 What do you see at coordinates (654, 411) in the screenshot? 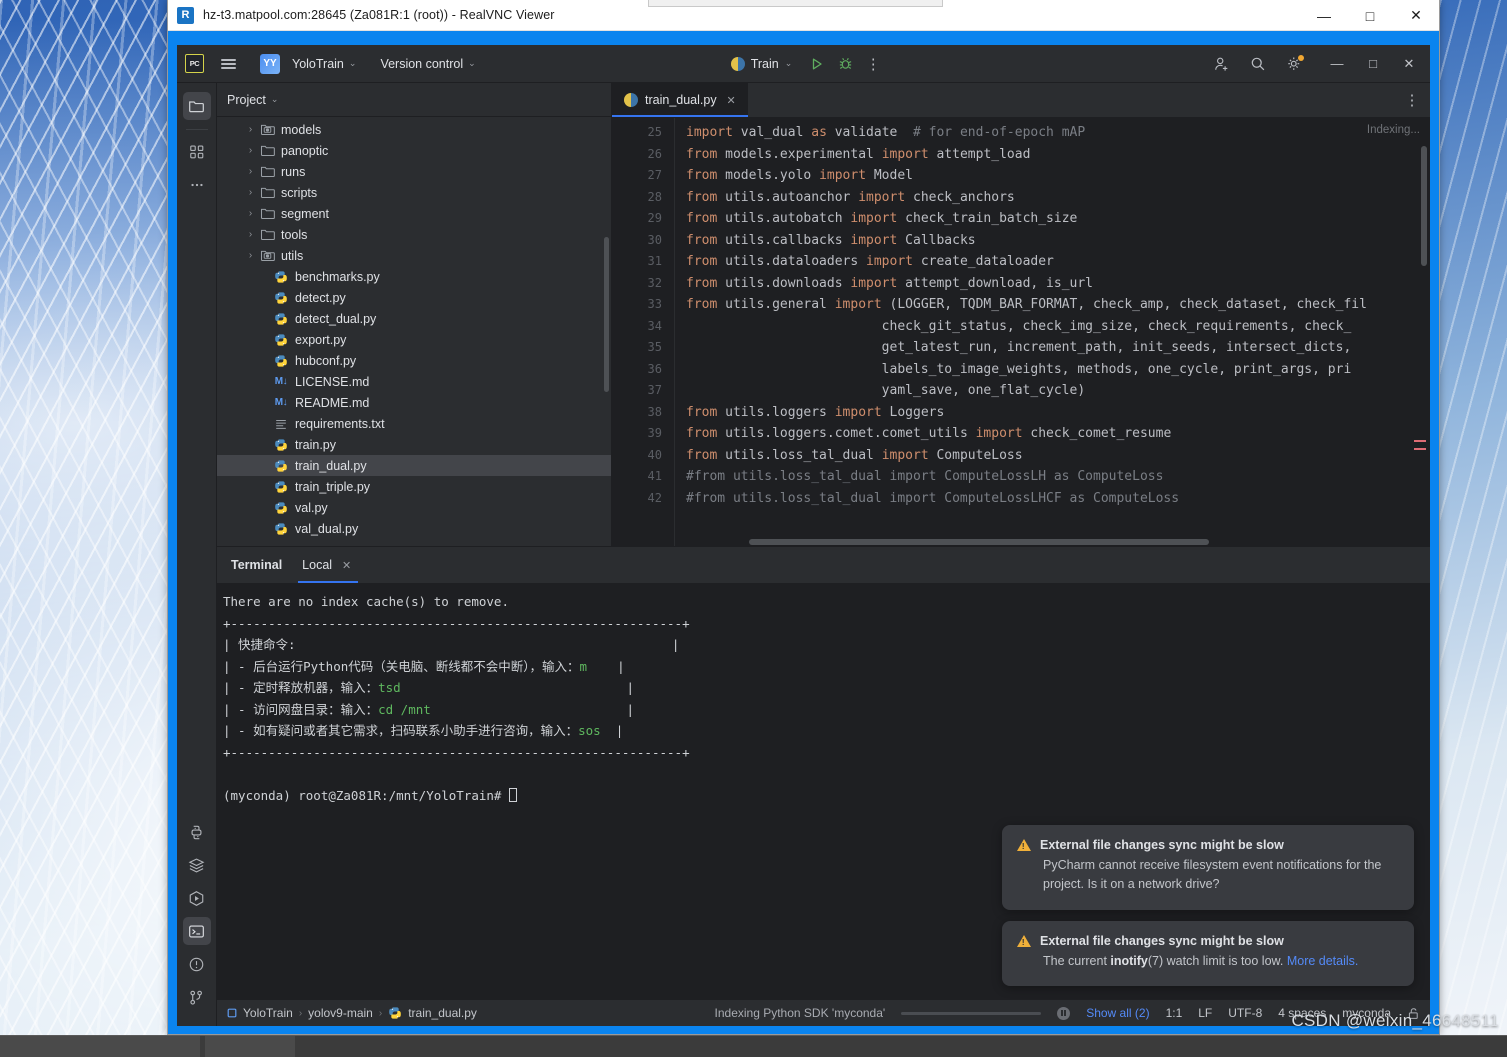
I see `line-number: 38` at bounding box center [654, 411].